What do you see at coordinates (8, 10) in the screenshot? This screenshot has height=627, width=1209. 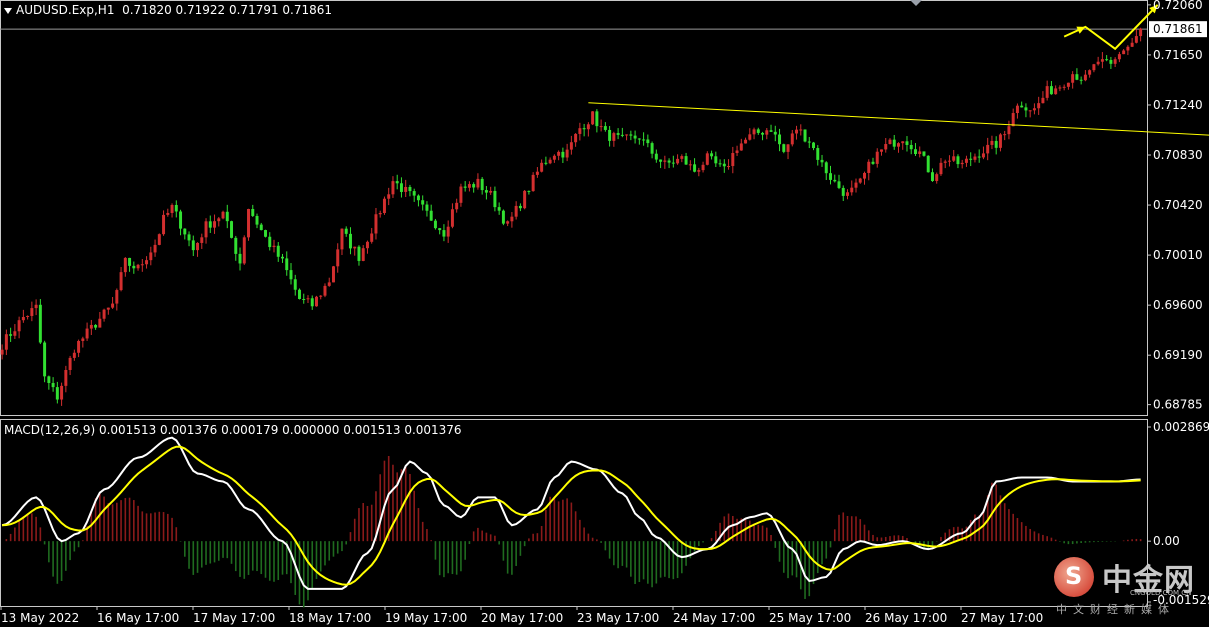 I see `dropdown-triangle-icon` at bounding box center [8, 10].